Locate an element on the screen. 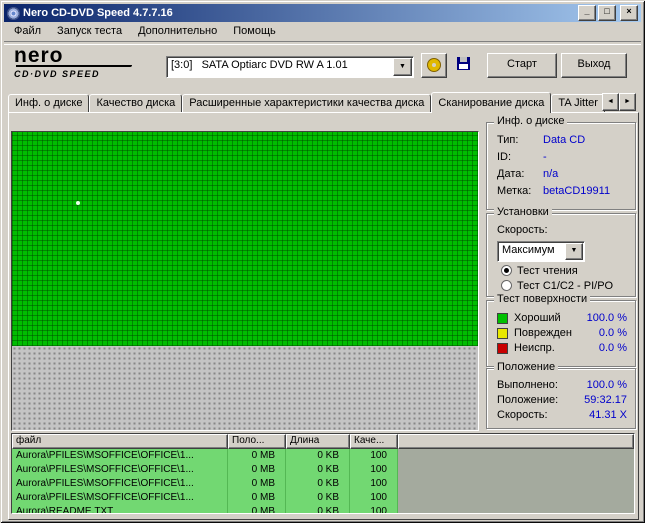  position-group-title: Положение is located at coordinates (526, 367).